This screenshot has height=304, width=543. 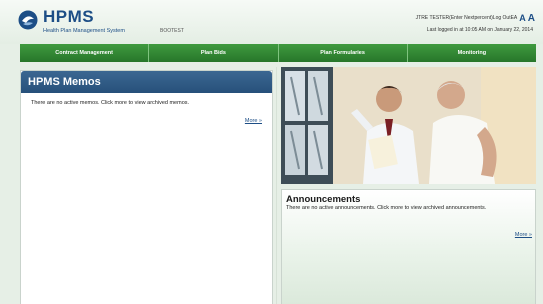 I want to click on font-size-large-button: A, so click(x=531, y=19).